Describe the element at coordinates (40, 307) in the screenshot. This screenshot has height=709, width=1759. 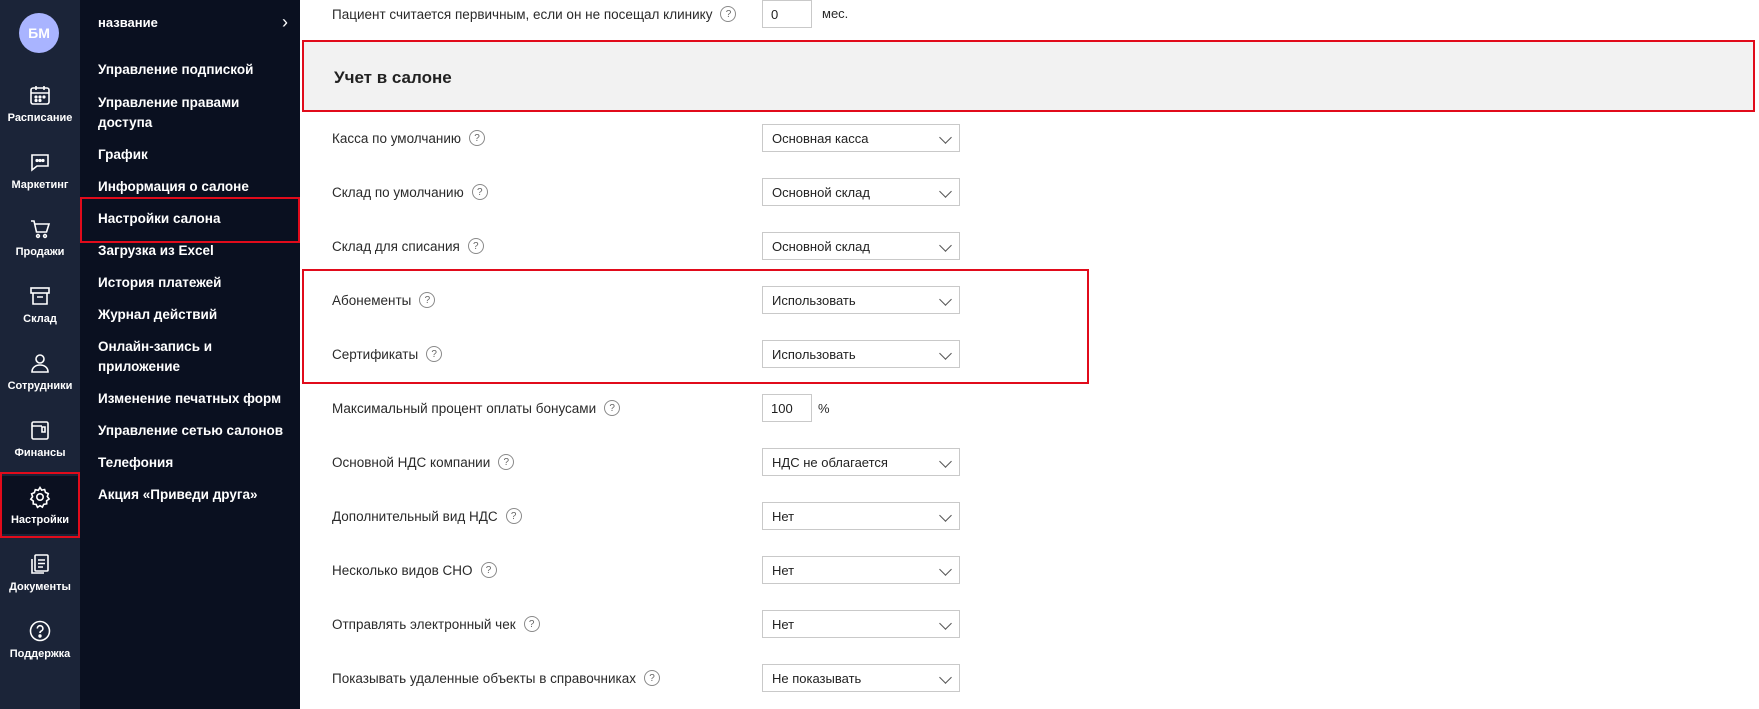
I see `rail-item-warehouse: Склад` at that location.